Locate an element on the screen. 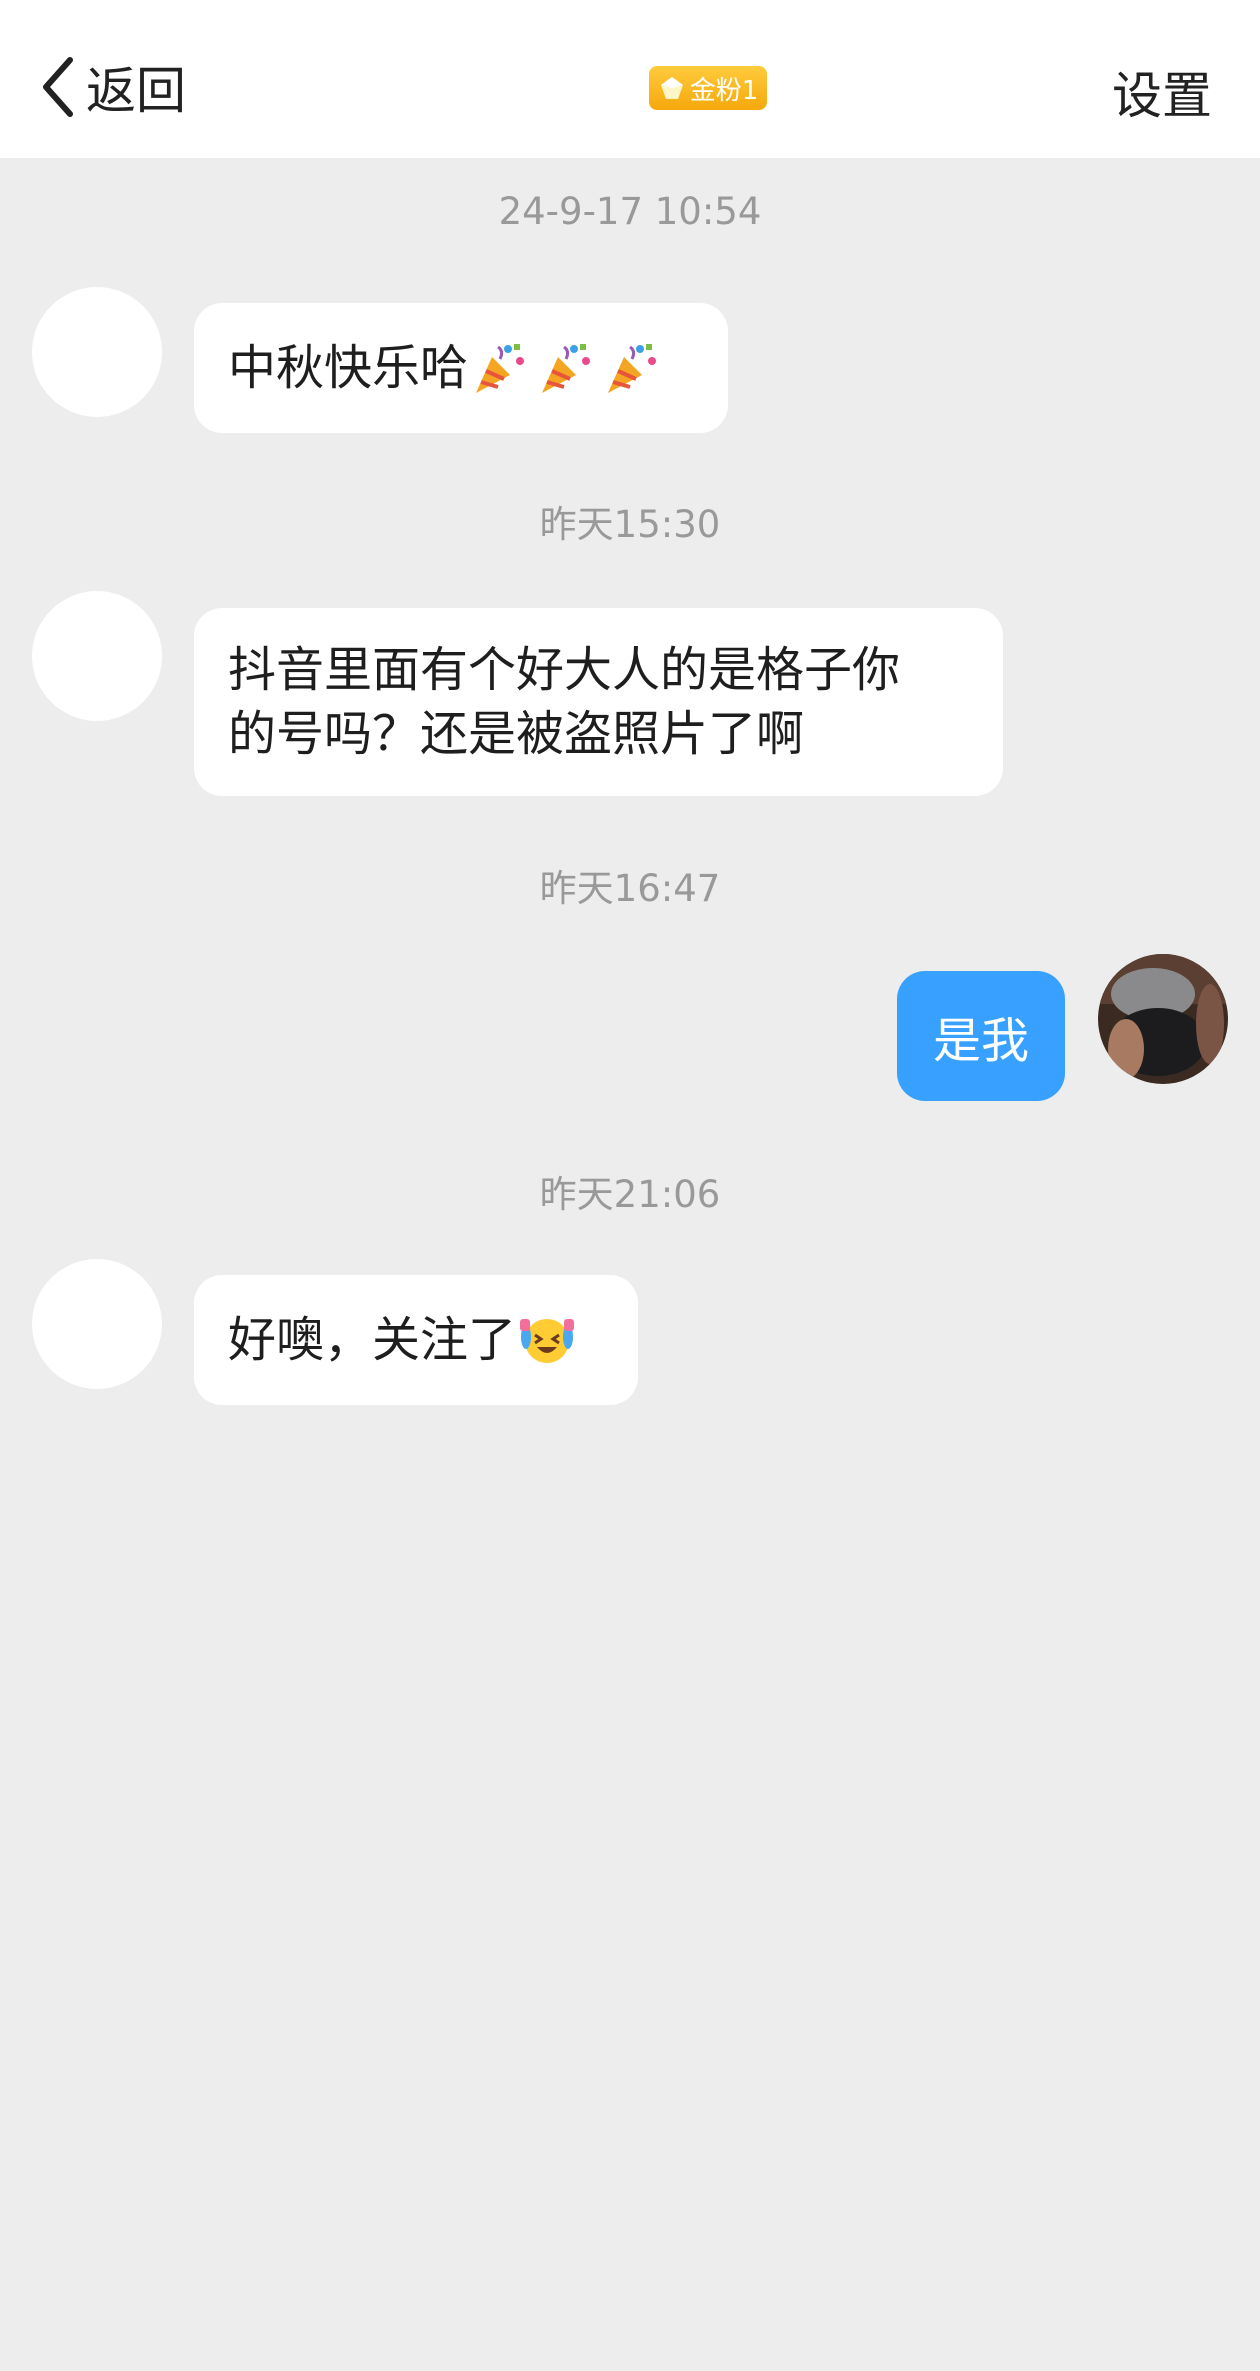 The height and width of the screenshot is (2371, 1260). message-text: 好噢，关注了 is located at coordinates (372, 1340).